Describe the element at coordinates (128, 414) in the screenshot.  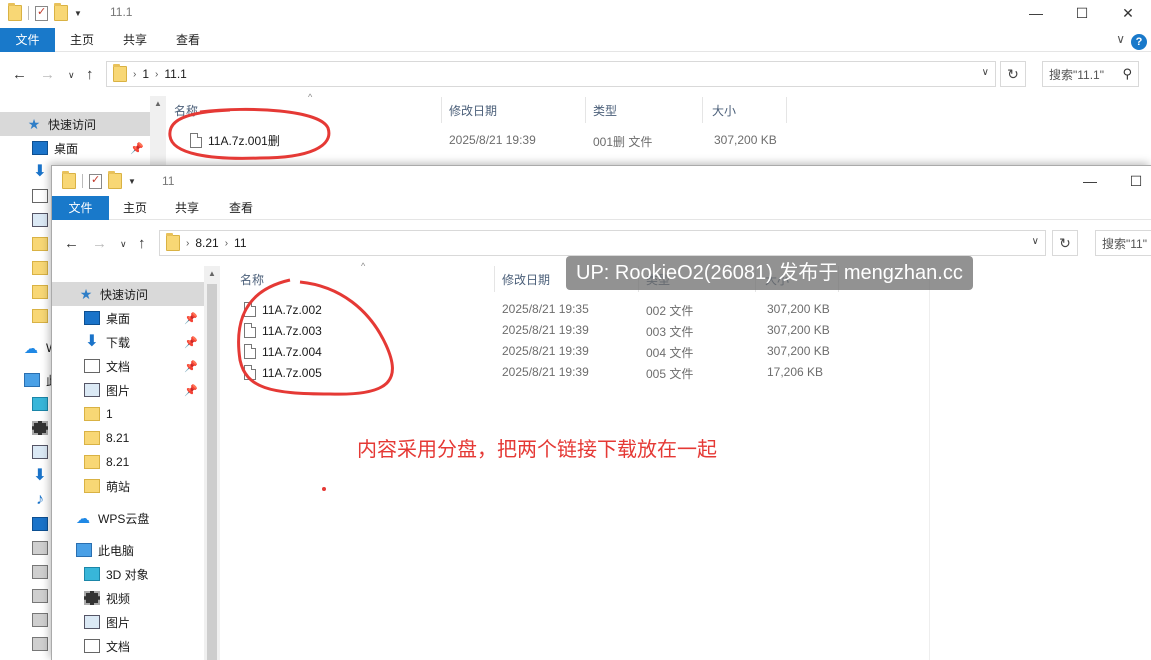
I see `nav-item-folder-1: 1` at that location.